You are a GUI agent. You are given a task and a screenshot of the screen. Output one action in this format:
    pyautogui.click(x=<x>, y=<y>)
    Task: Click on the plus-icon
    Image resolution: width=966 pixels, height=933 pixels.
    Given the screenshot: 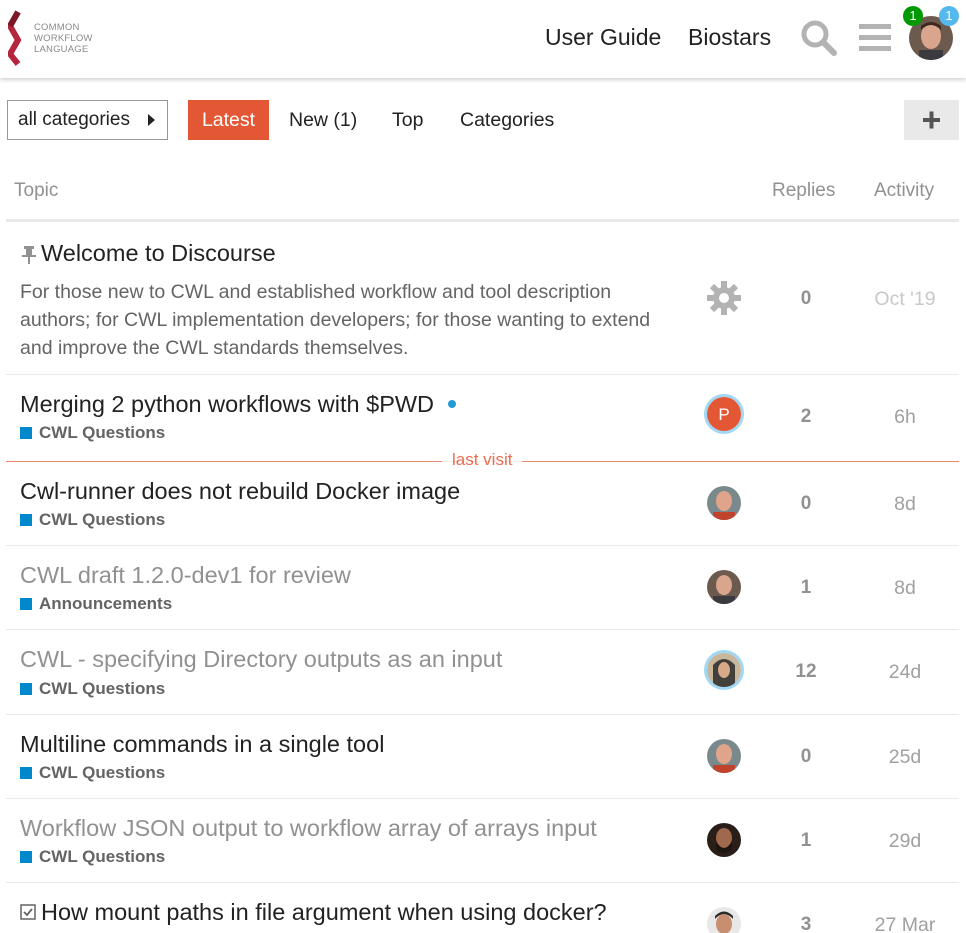 What is the action you would take?
    pyautogui.click(x=931, y=120)
    